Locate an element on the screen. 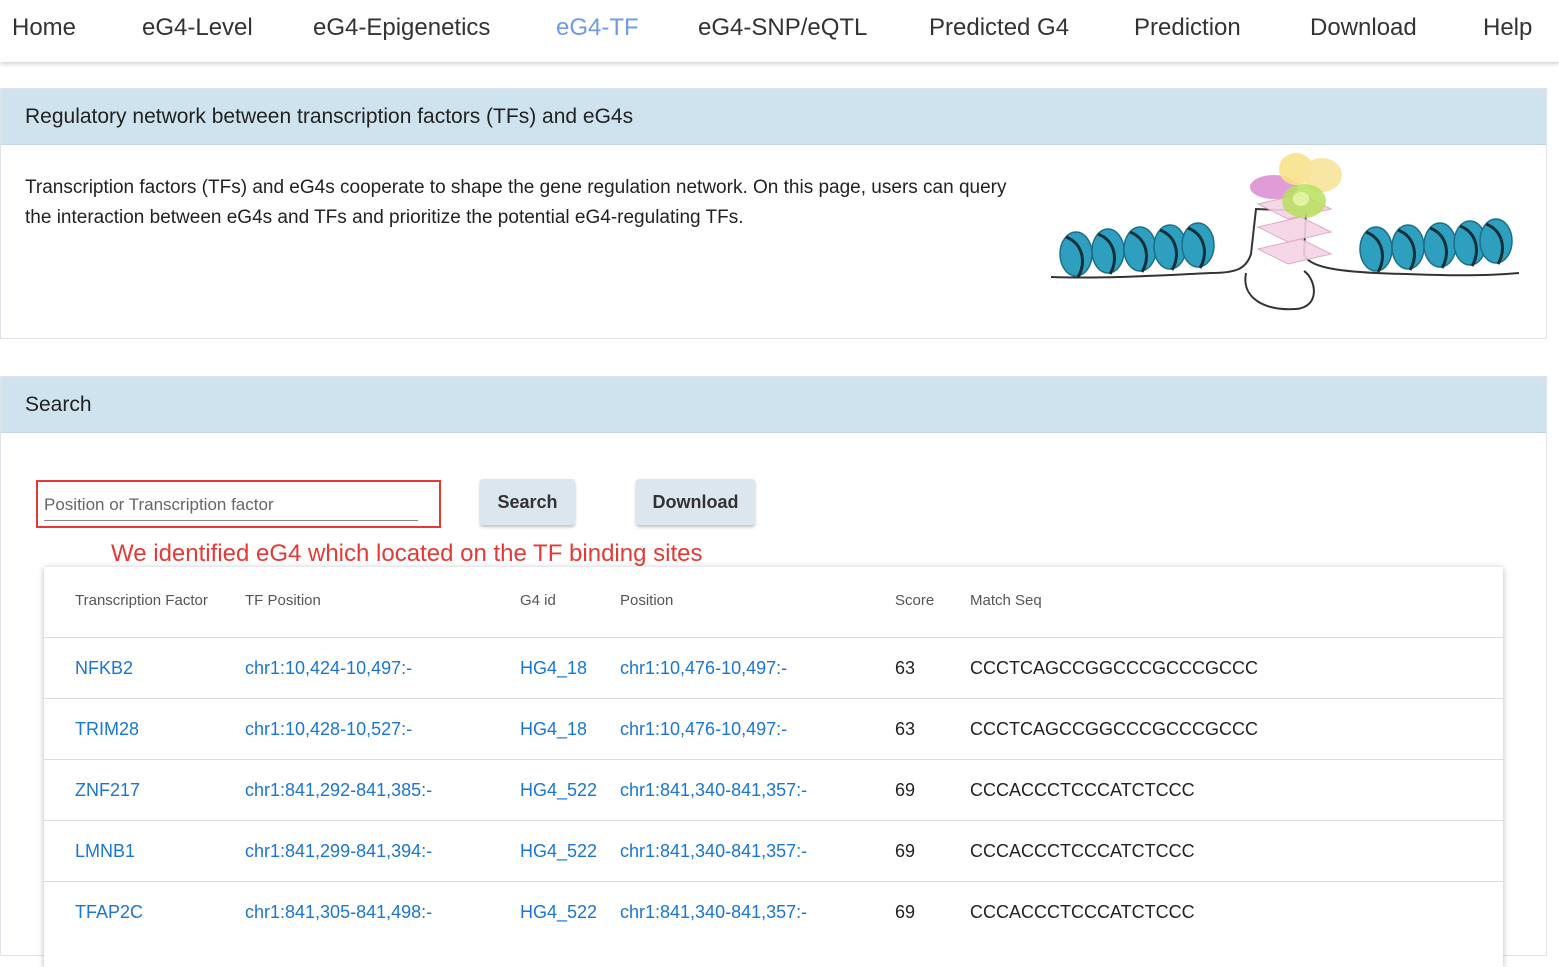 The height and width of the screenshot is (967, 1559). cell-tf-position: chr1:10,428-10,527:- is located at coordinates (328, 729).